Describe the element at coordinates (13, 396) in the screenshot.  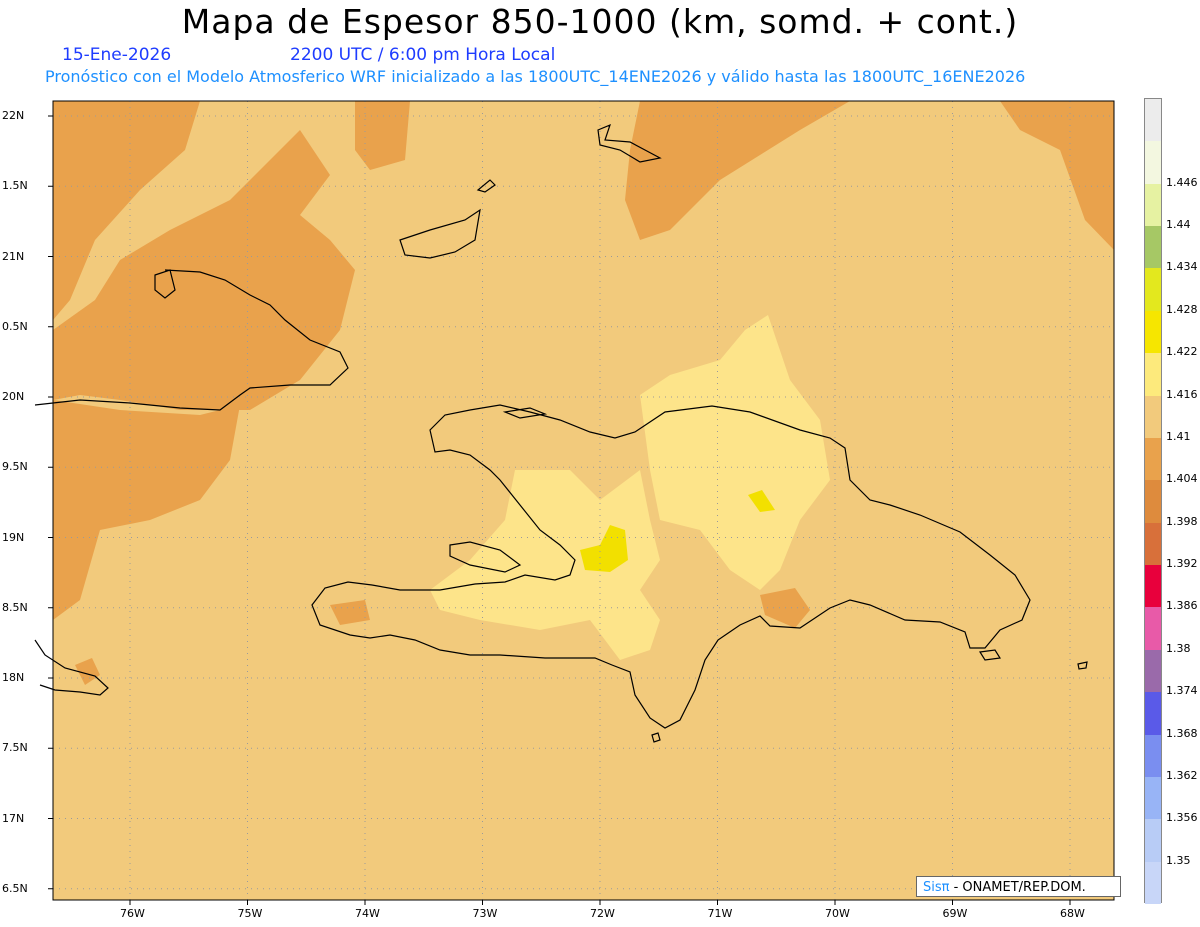
I see `latitude-label: 20N` at that location.